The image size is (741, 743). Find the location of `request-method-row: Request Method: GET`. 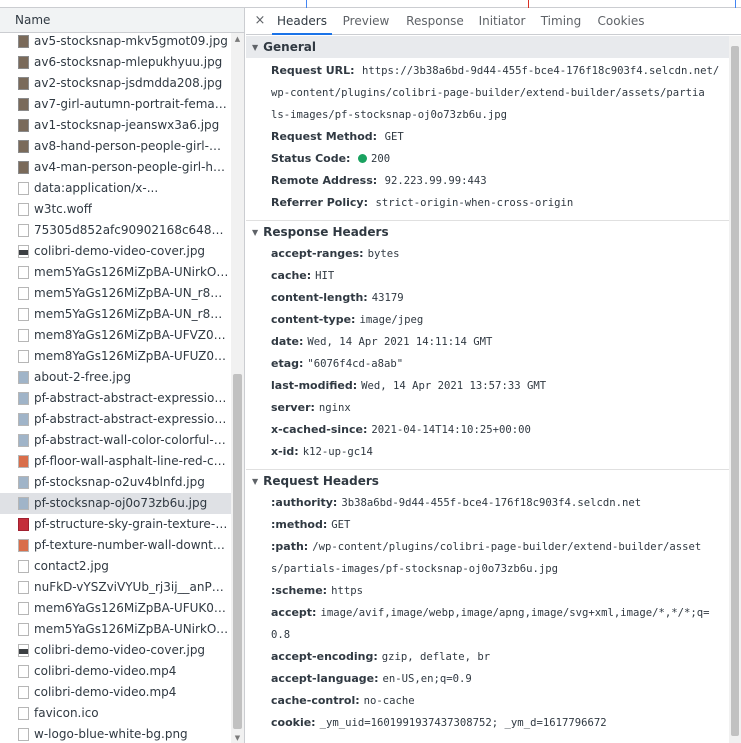

request-method-row: Request Method: GET is located at coordinates (487, 137).